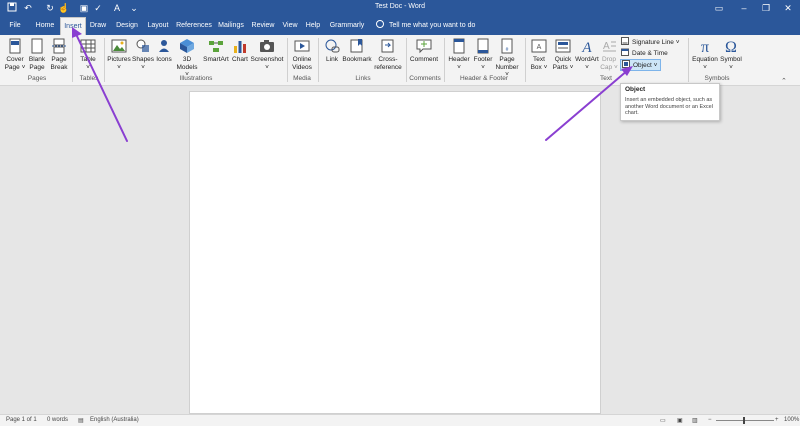  Describe the element at coordinates (15, 46) in the screenshot. I see `cover-page-icon` at that location.